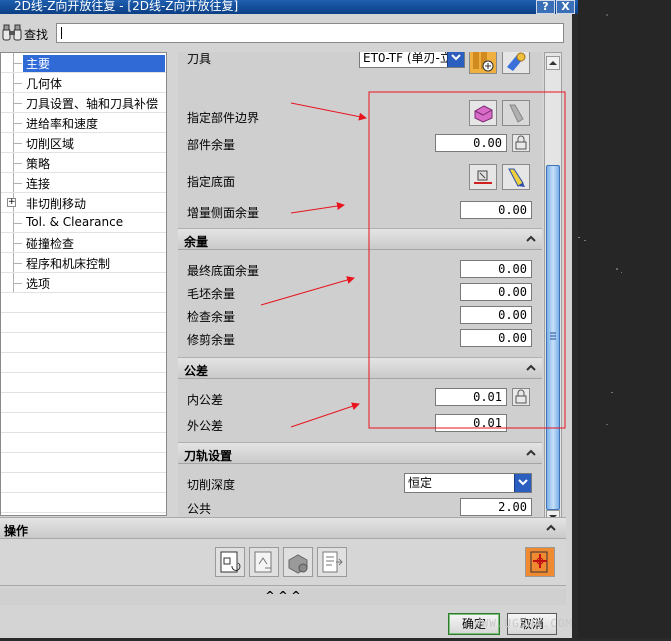 Image resolution: width=671 pixels, height=641 pixels. Describe the element at coordinates (298, 562) in the screenshot. I see `verify-icon` at that location.